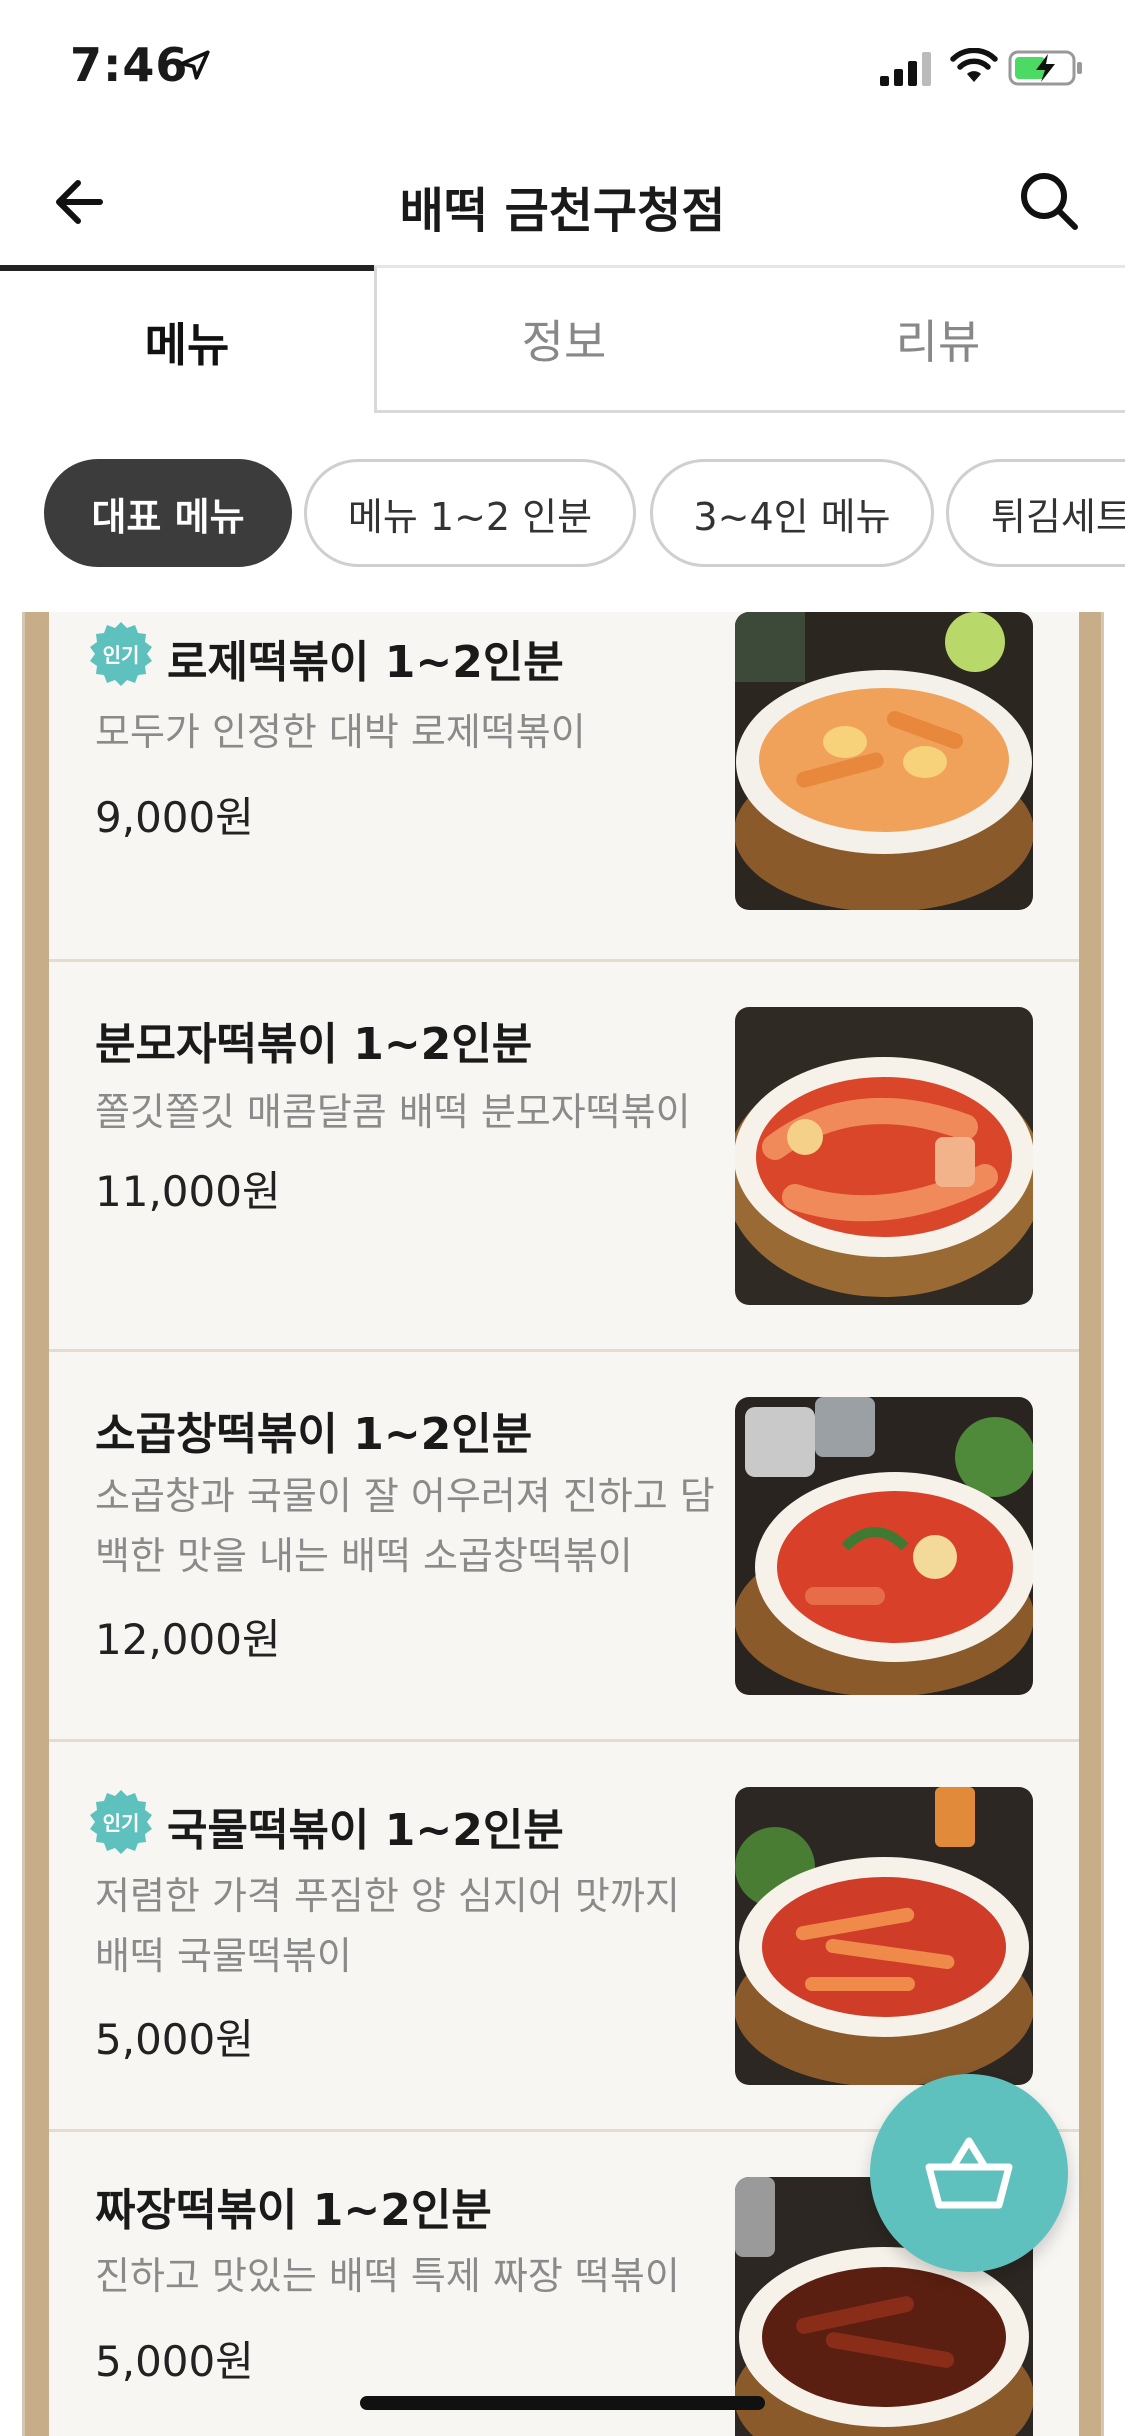 This screenshot has width=1125, height=2436. I want to click on menu-item-description: 소곱창과 국물이 잘 어우러져 진하고 담백한 맛을 내는 배떡 소곱창떡볶이, so click(405, 1526).